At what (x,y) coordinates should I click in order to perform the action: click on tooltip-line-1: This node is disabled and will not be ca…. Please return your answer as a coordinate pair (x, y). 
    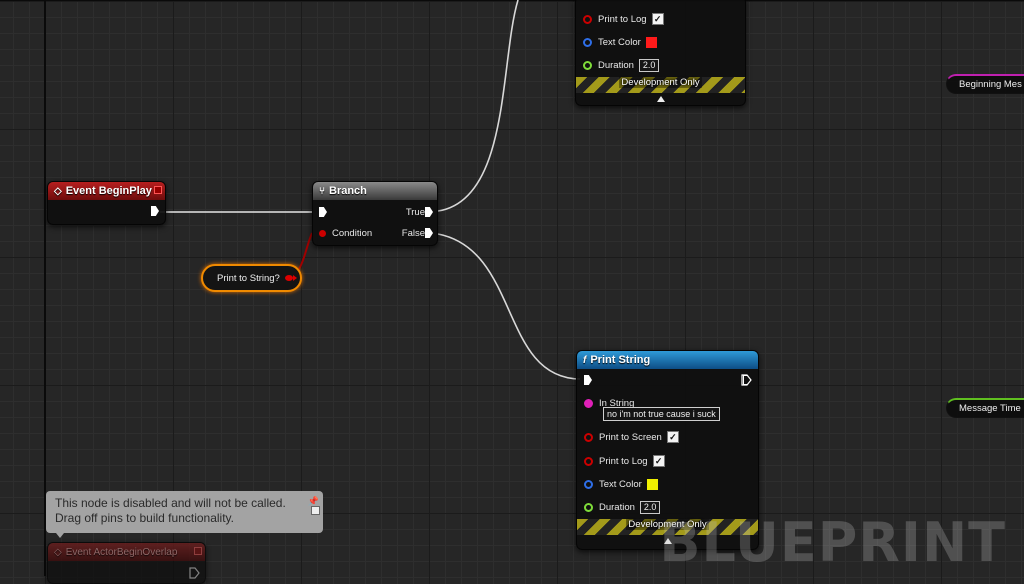
    Looking at the image, I should click on (170, 503).